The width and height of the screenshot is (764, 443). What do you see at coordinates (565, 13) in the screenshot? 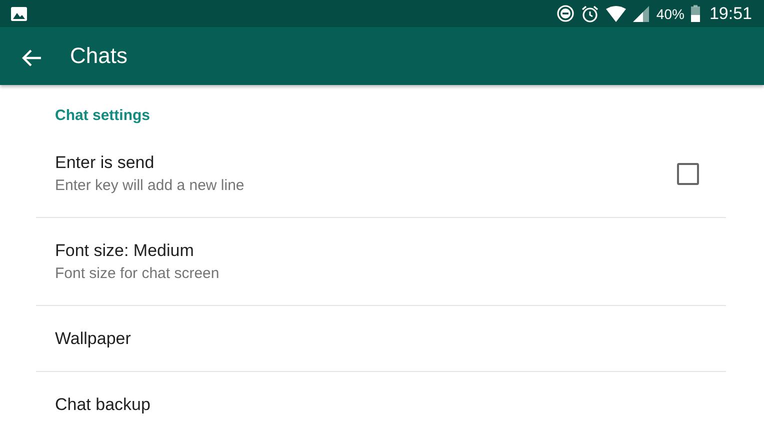
I see `do-not-disturb-icon` at bounding box center [565, 13].